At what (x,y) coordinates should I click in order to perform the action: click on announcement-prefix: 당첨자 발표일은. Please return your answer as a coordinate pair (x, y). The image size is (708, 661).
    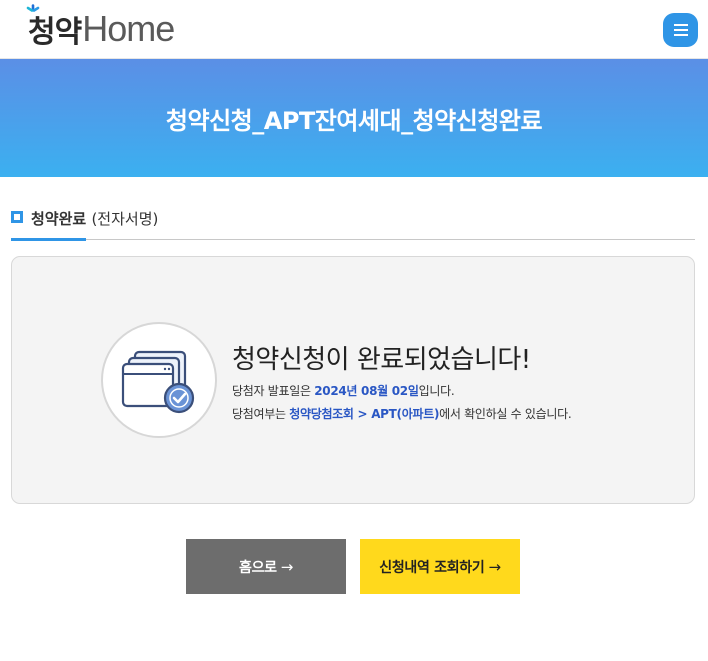
    Looking at the image, I should click on (273, 391).